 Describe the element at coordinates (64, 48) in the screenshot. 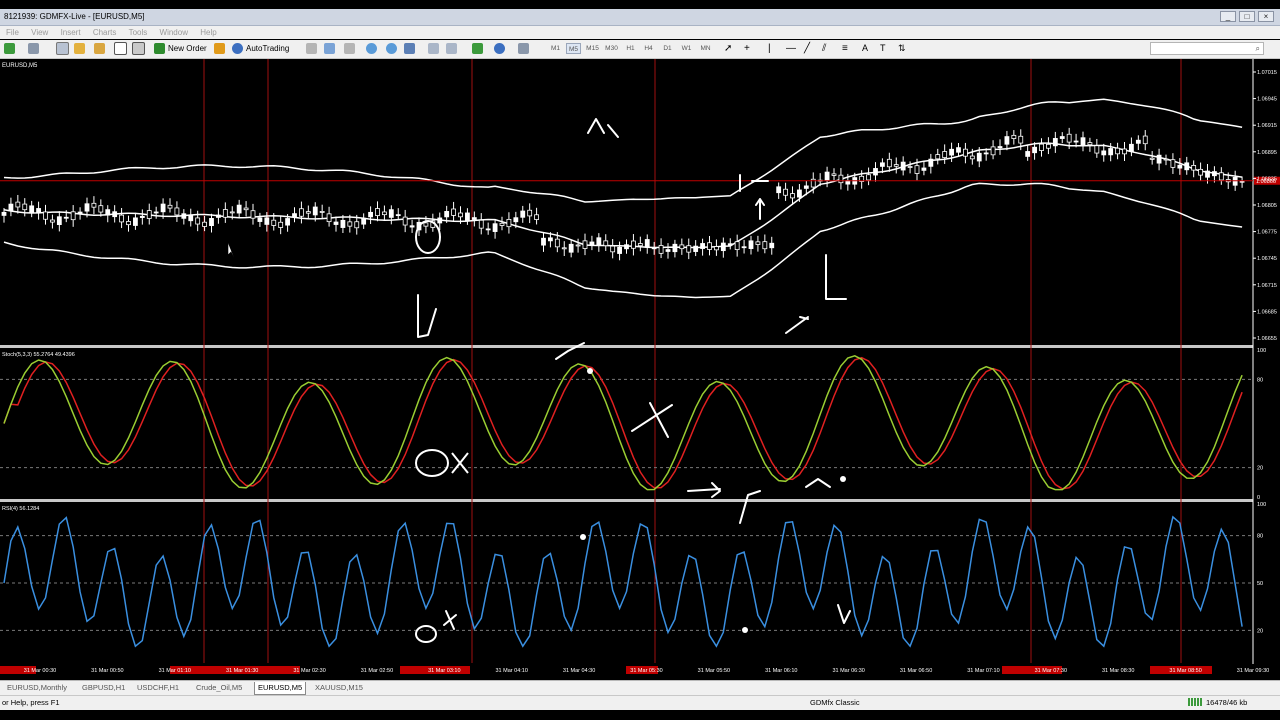

I see `market-watch-button` at that location.